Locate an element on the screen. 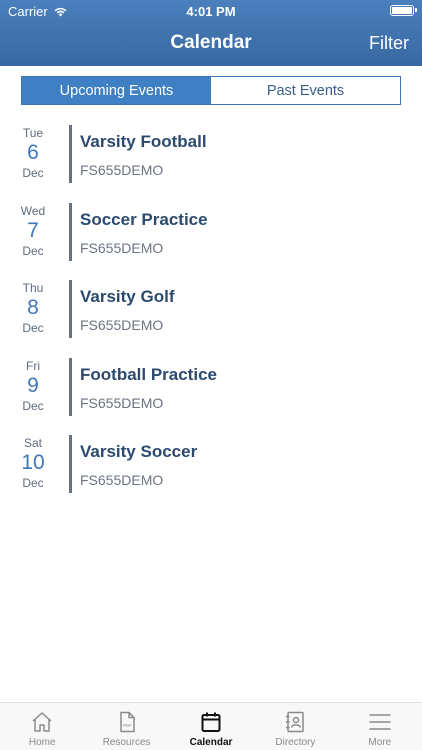 The width and height of the screenshot is (422, 750). event-day: 8 is located at coordinates (33, 307).